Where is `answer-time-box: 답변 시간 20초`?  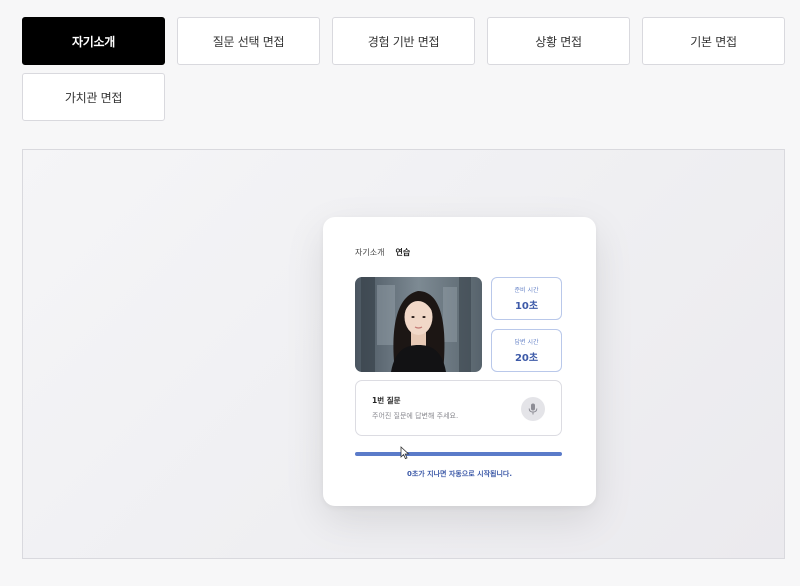 answer-time-box: 답변 시간 20초 is located at coordinates (526, 350).